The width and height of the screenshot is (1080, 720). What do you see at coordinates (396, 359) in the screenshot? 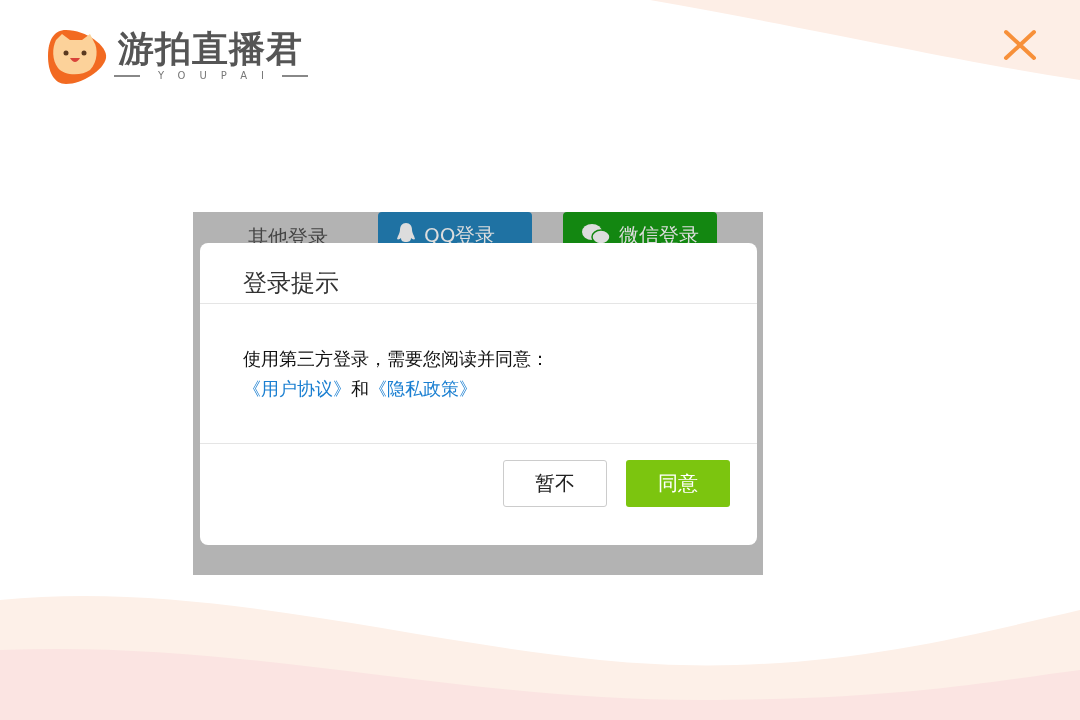
I see `dialog-message: 使用第三方登录，需要您阅读并同意：` at bounding box center [396, 359].